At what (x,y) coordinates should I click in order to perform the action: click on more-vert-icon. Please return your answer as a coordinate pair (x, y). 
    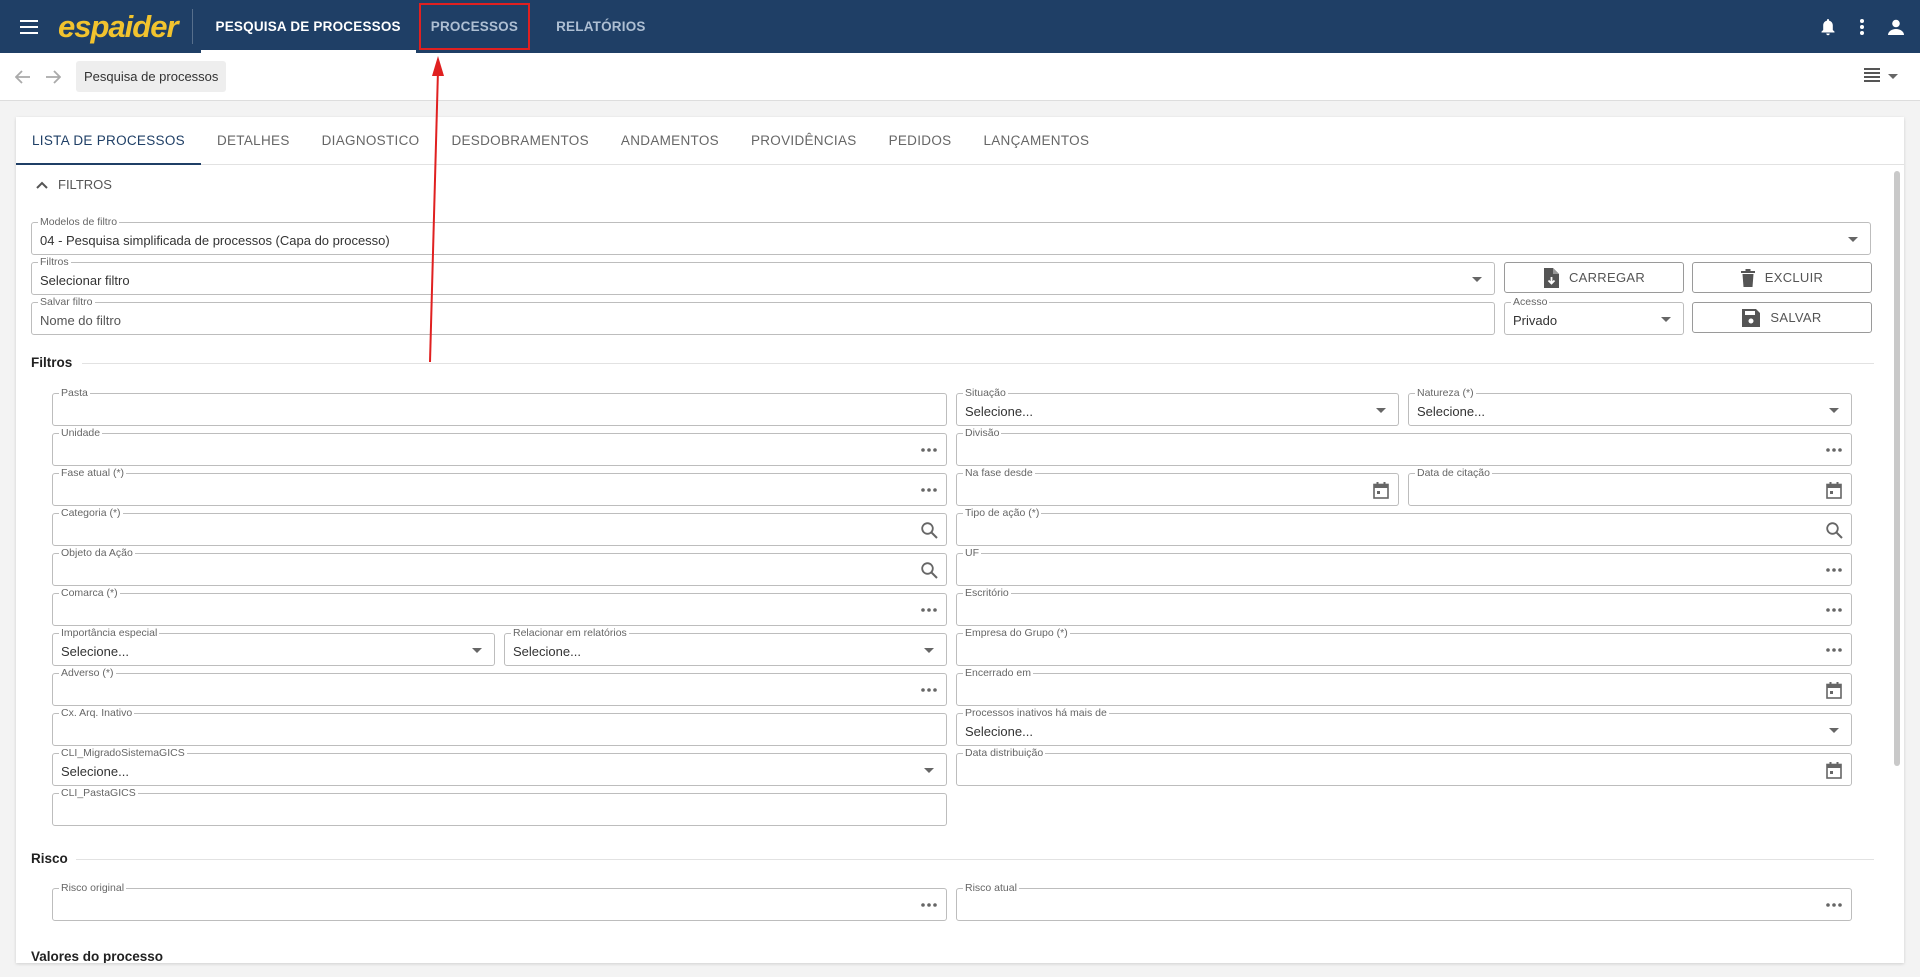
    Looking at the image, I should click on (1862, 27).